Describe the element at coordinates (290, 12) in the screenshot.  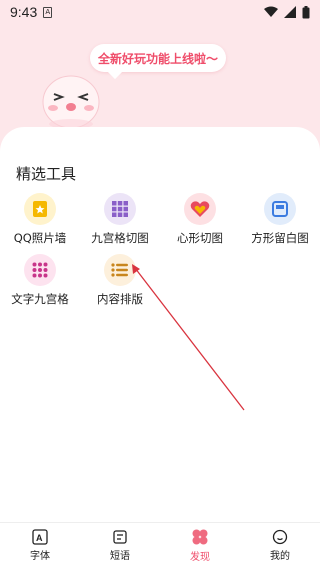
I see `signal-icon` at that location.